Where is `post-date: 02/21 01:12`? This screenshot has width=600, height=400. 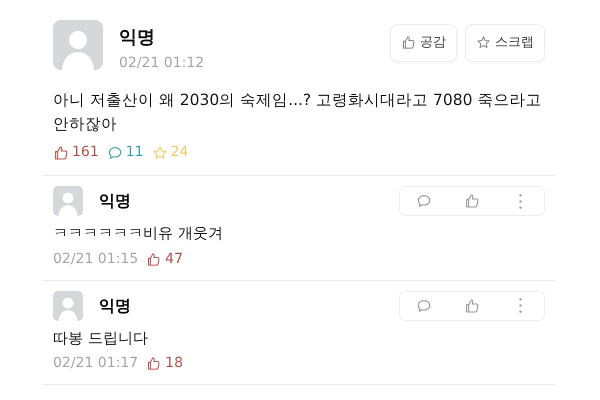
post-date: 02/21 01:12 is located at coordinates (161, 63).